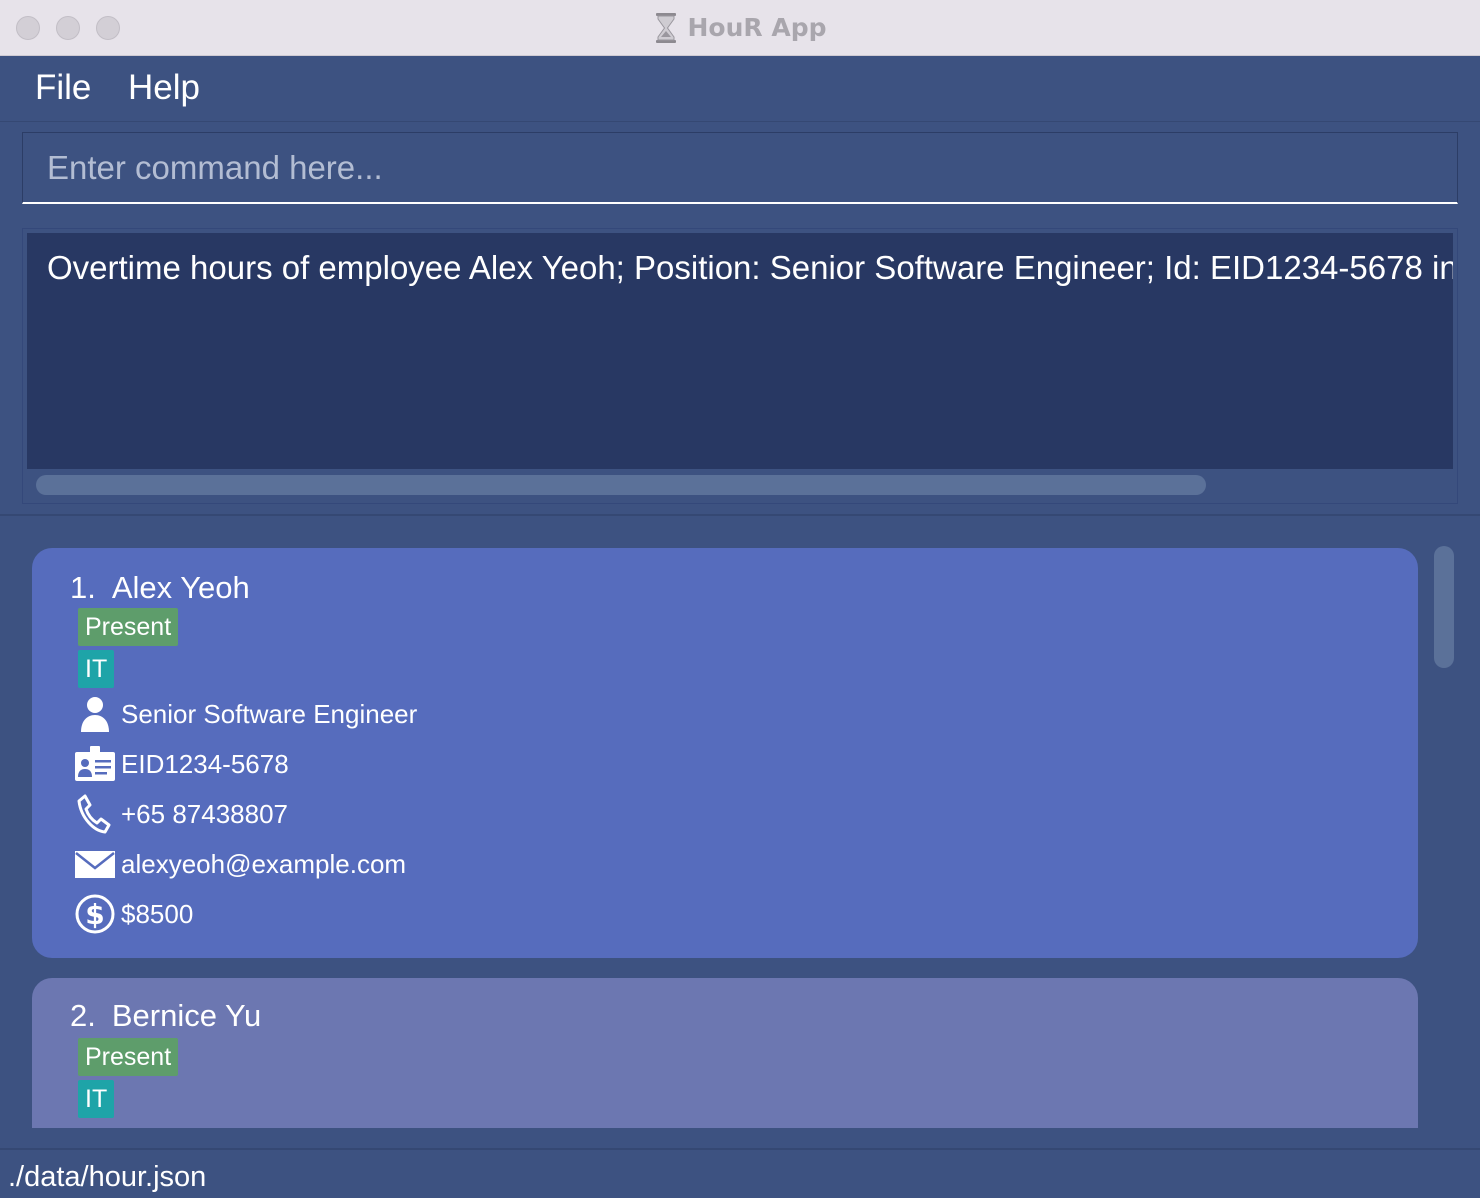  Describe the element at coordinates (205, 814) in the screenshot. I see `phone-text: +65 87438807` at that location.